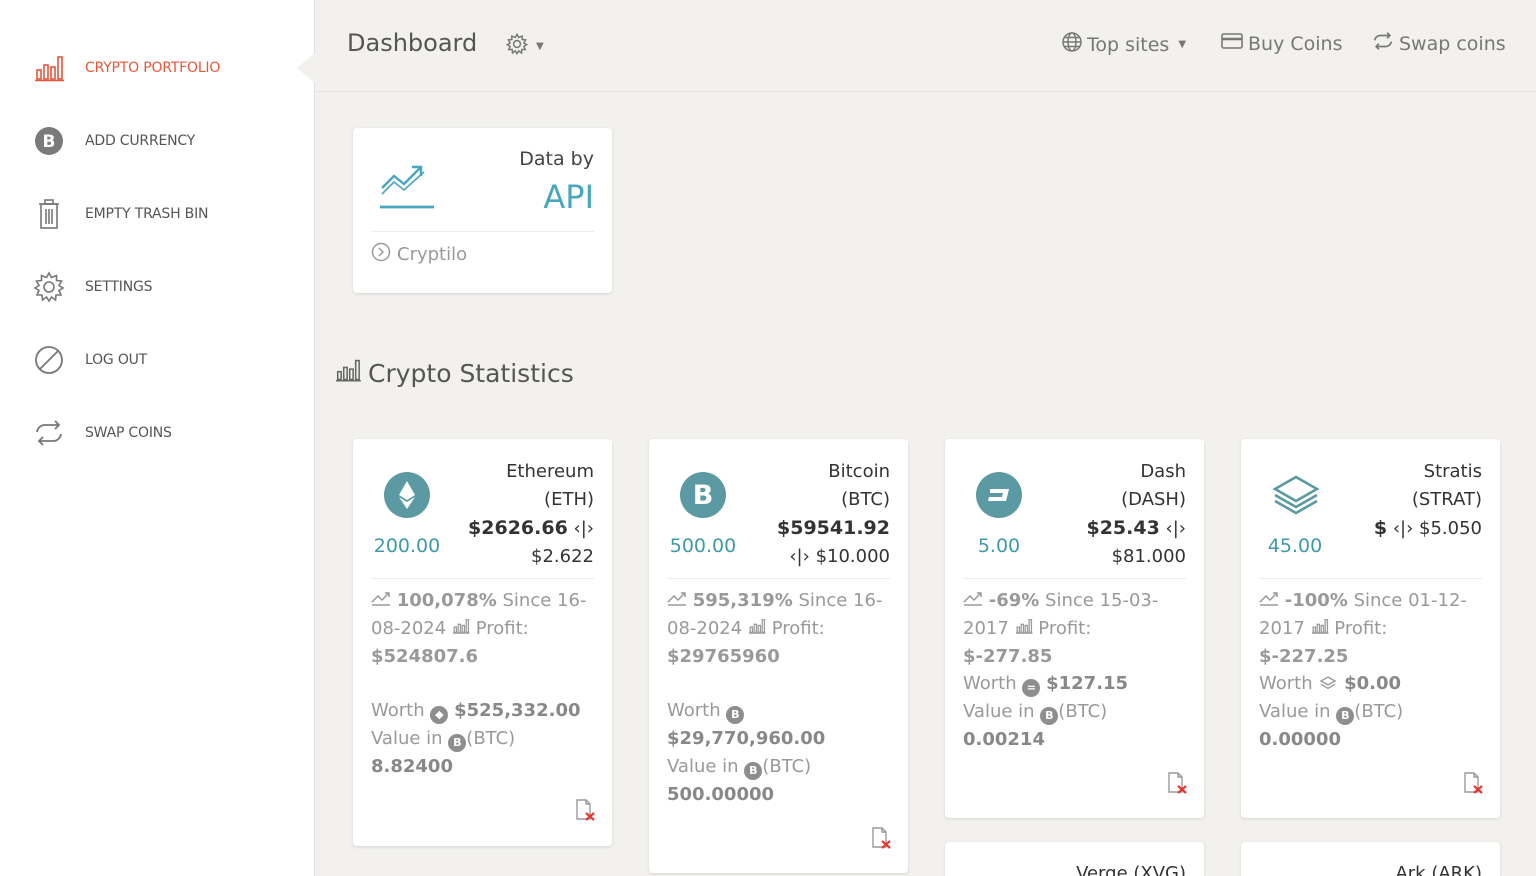  I want to click on coin-btc-value: 0.00214, so click(1004, 739).